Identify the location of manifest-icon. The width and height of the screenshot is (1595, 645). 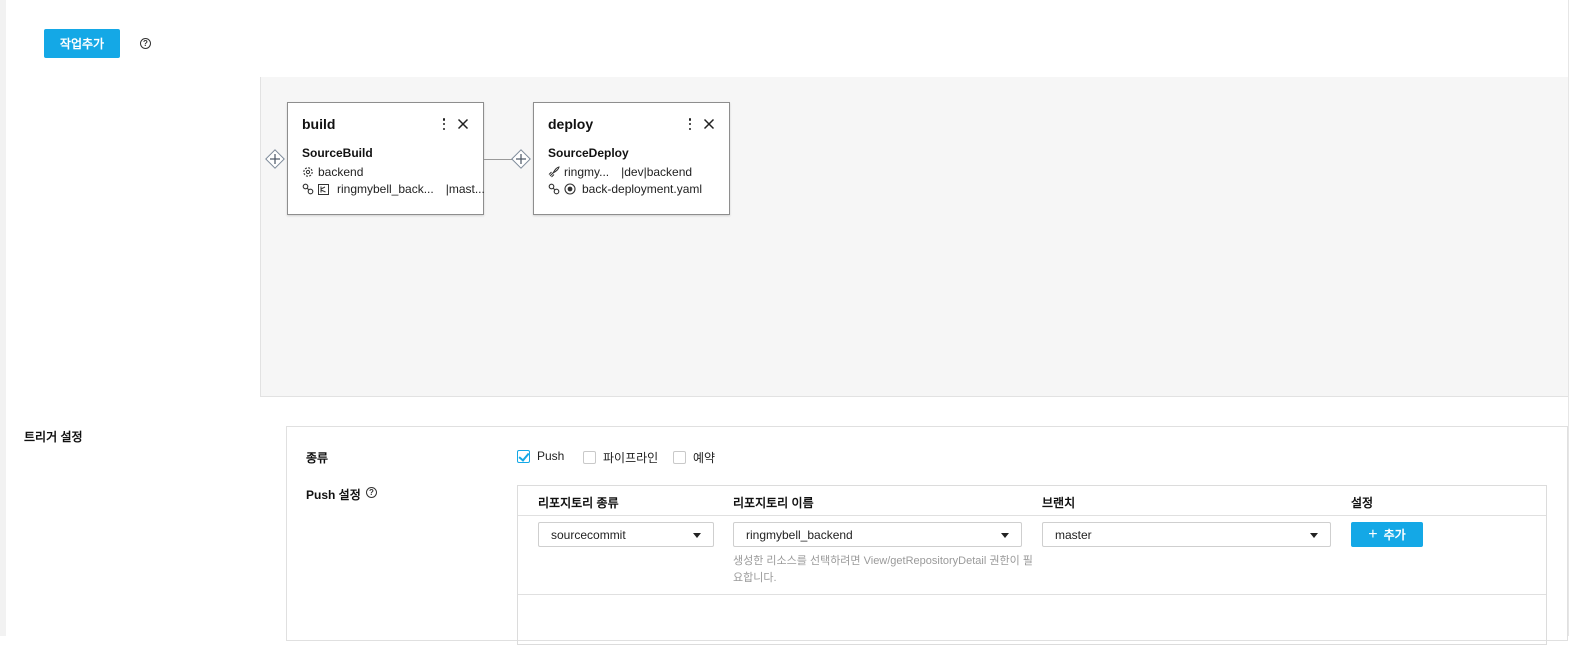
(570, 189).